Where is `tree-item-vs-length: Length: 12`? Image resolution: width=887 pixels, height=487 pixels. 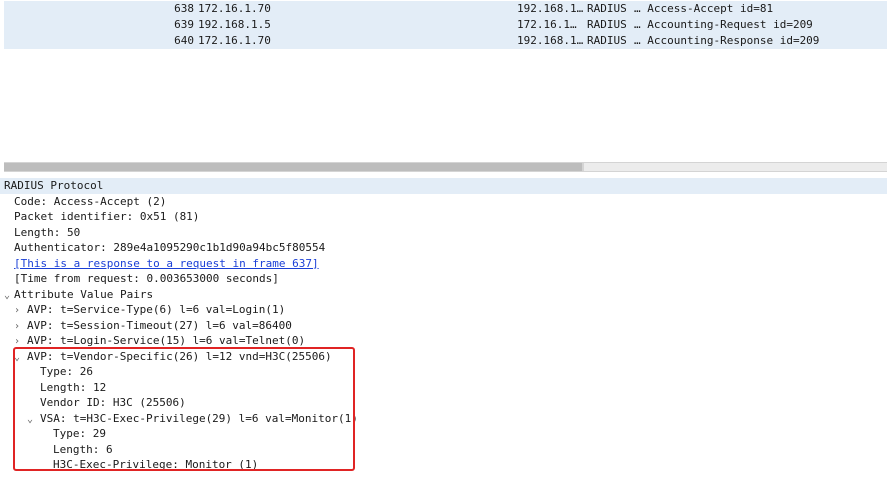
tree-item-vs-length: Length: 12 is located at coordinates (73, 388).